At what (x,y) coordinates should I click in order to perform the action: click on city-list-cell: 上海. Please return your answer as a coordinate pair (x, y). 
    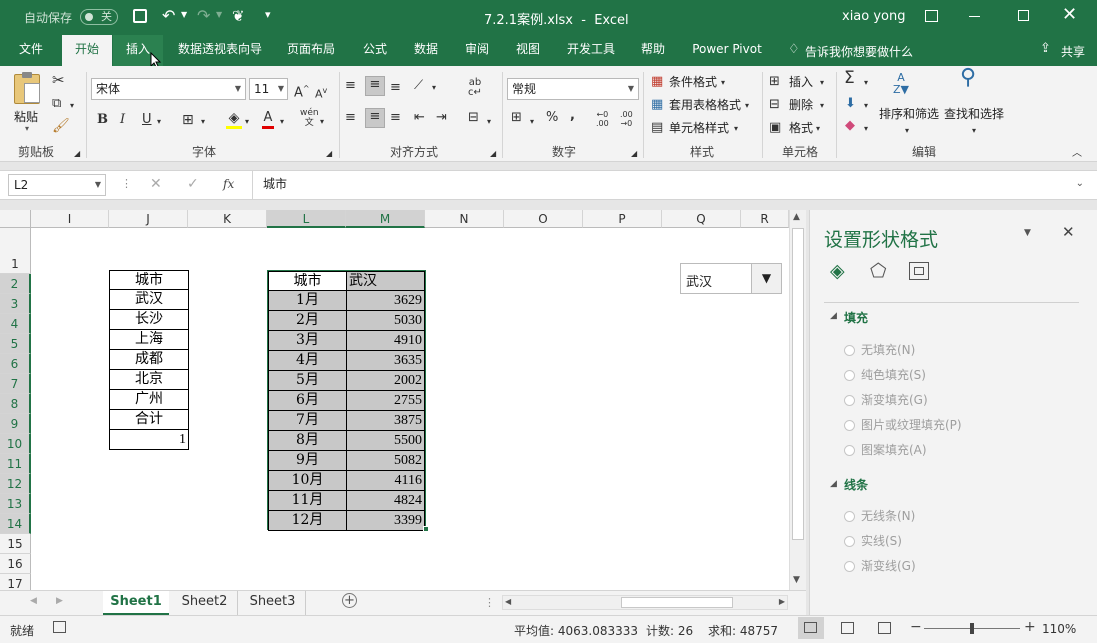
    Looking at the image, I should click on (149, 340).